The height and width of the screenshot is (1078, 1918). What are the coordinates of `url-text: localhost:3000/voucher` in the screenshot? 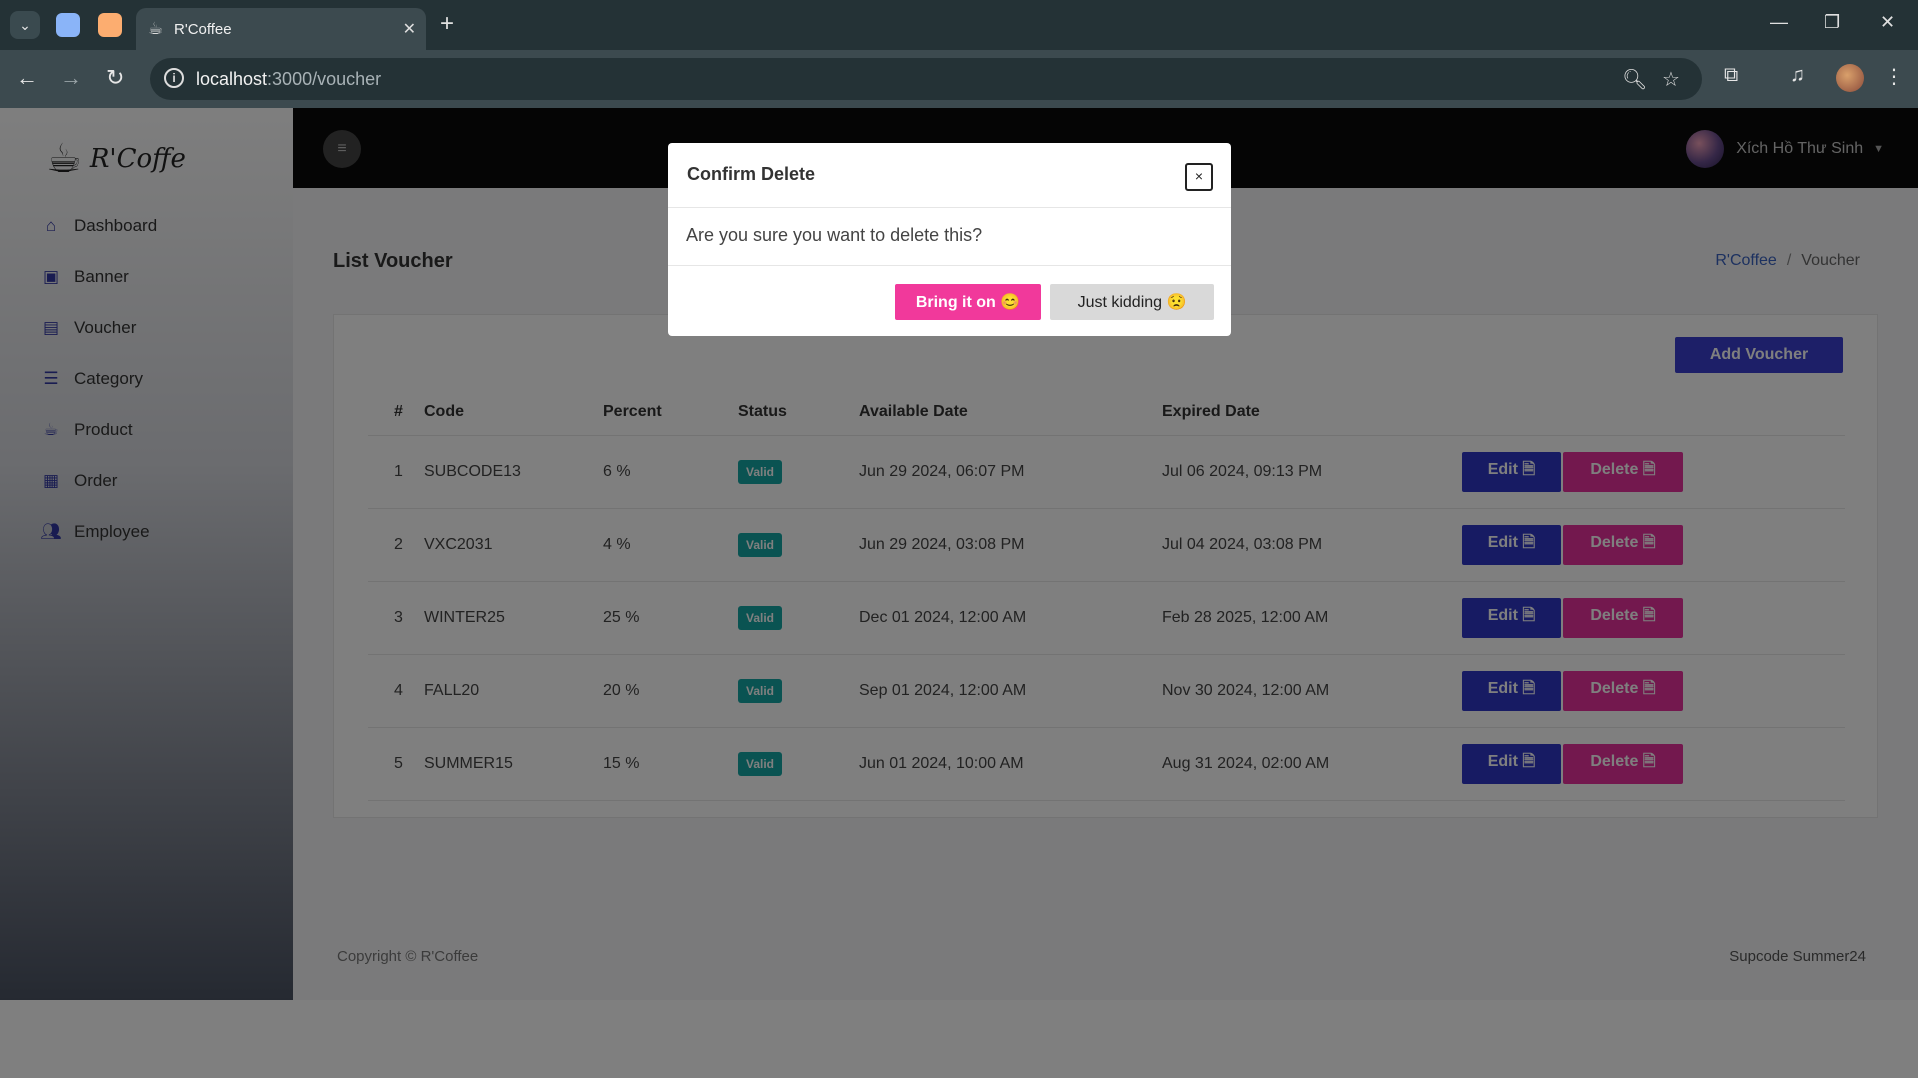 It's located at (288, 79).